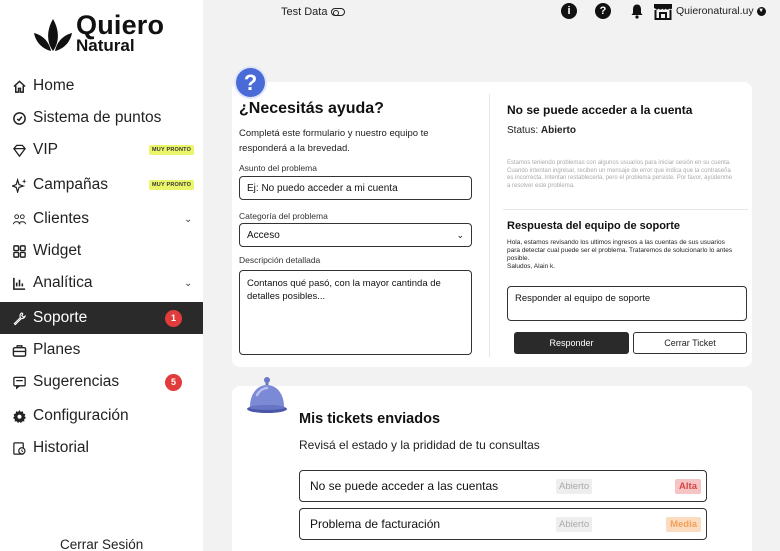 Image resolution: width=780 pixels, height=551 pixels. What do you see at coordinates (600, 110) in the screenshot?
I see `ticket-title: No se puede acceder a la cuenta` at bounding box center [600, 110].